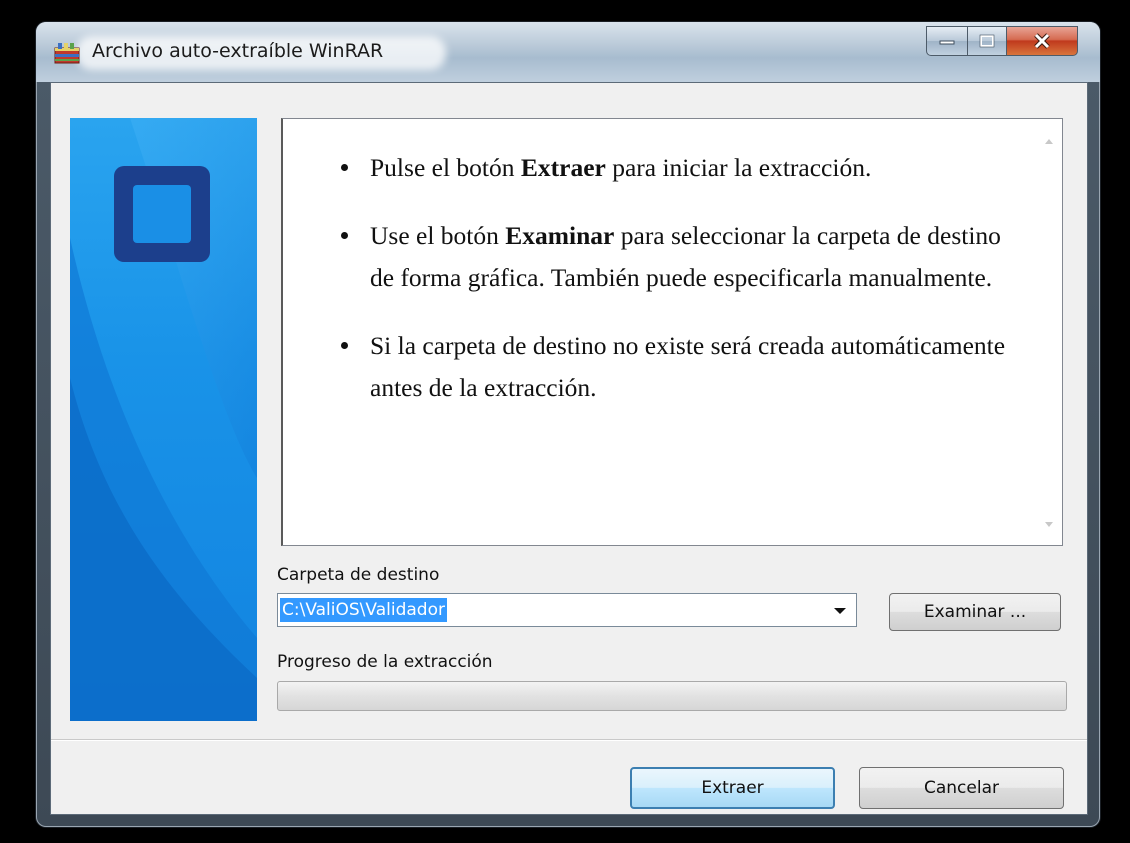  What do you see at coordinates (672, 696) in the screenshot?
I see `extraction-progress-bar` at bounding box center [672, 696].